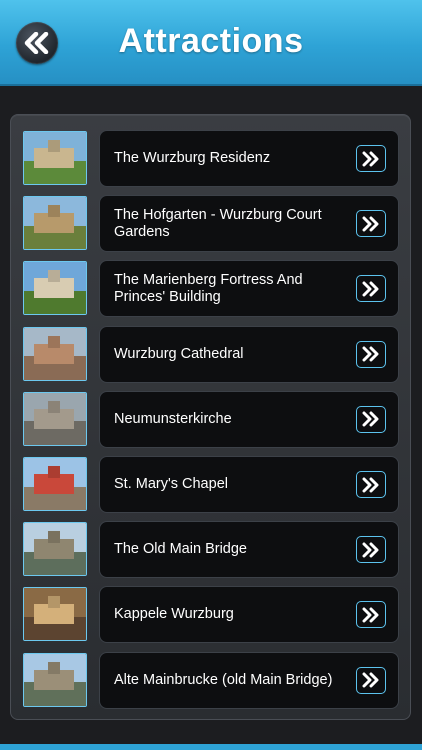 The height and width of the screenshot is (750, 422). I want to click on list-item: Neumunsterkirche, so click(211, 419).